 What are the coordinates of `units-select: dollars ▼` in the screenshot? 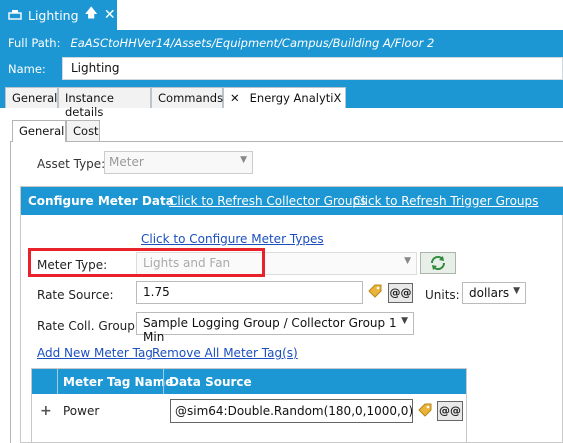 It's located at (494, 293).